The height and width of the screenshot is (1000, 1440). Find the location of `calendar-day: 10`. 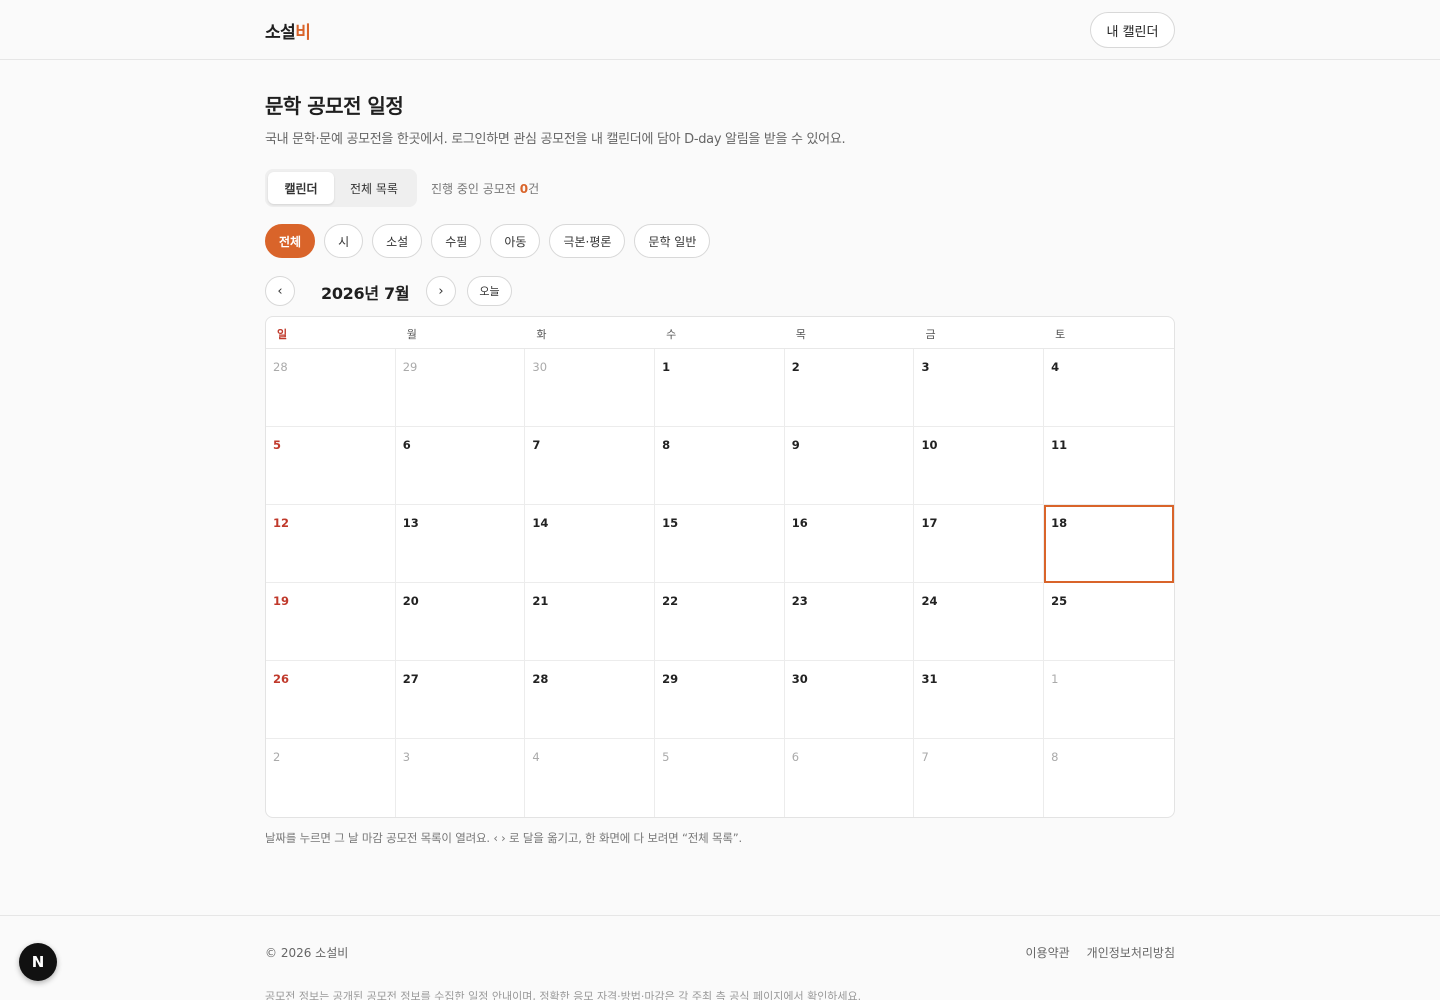

calendar-day: 10 is located at coordinates (979, 466).